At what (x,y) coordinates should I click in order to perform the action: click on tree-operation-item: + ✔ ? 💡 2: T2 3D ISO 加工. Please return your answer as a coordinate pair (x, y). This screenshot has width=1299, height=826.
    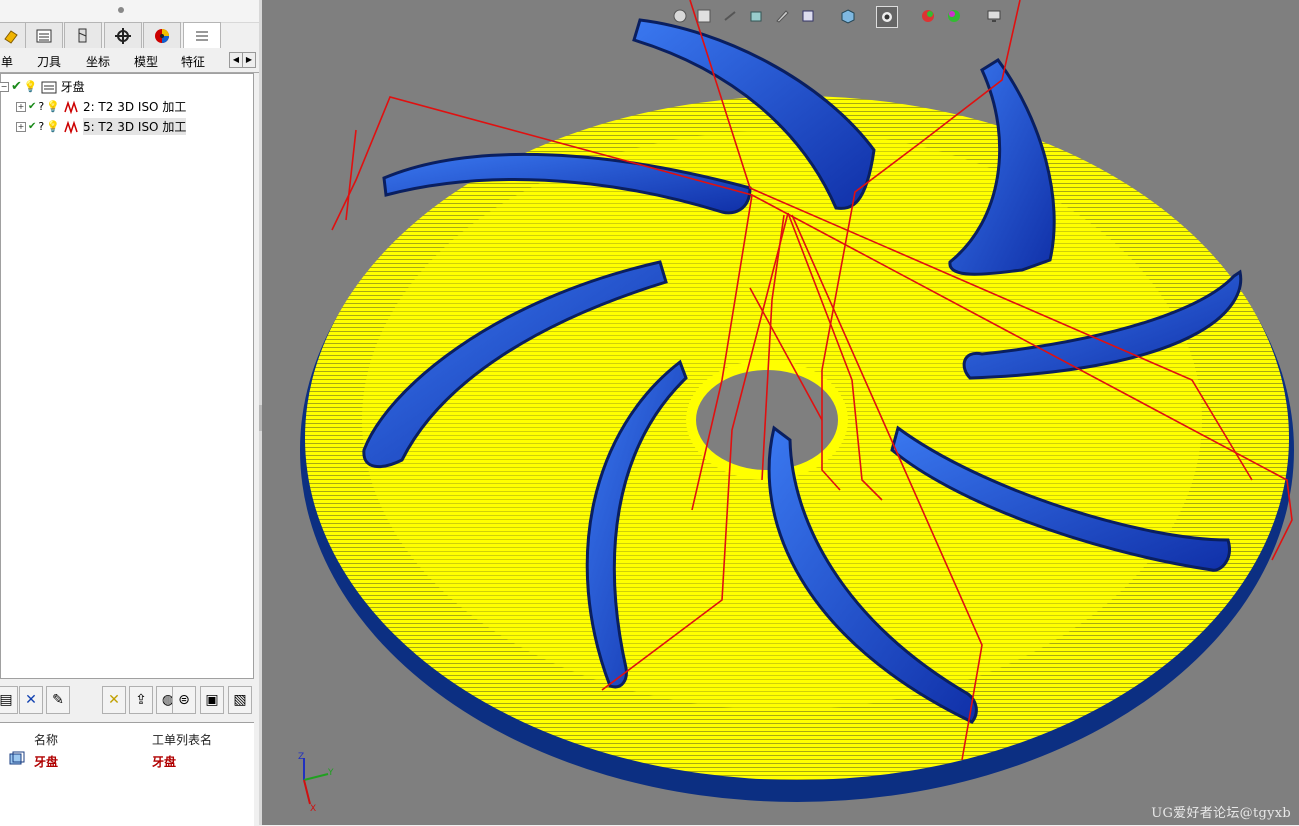
    Looking at the image, I should click on (101, 106).